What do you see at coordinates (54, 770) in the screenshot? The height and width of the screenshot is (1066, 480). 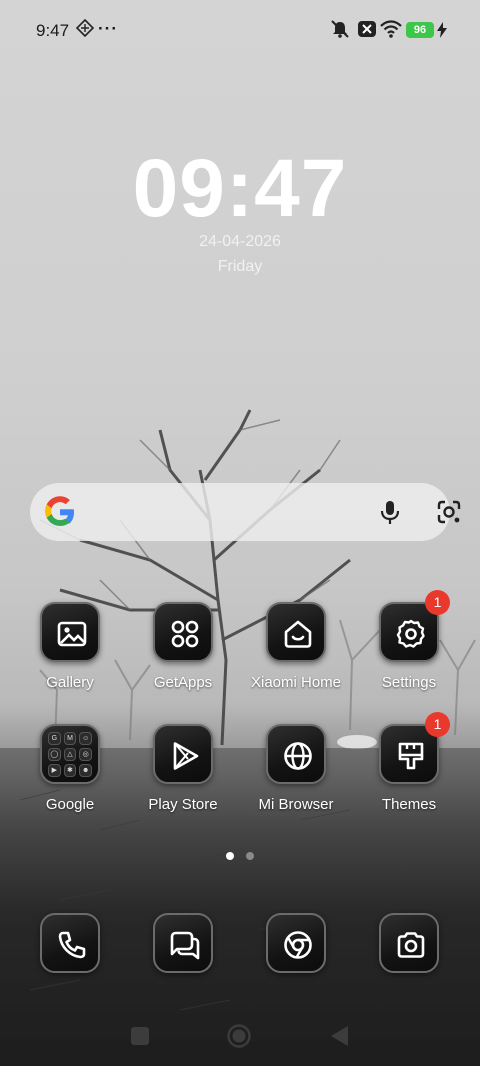 I see `folder-app-video-icon: ▶` at bounding box center [54, 770].